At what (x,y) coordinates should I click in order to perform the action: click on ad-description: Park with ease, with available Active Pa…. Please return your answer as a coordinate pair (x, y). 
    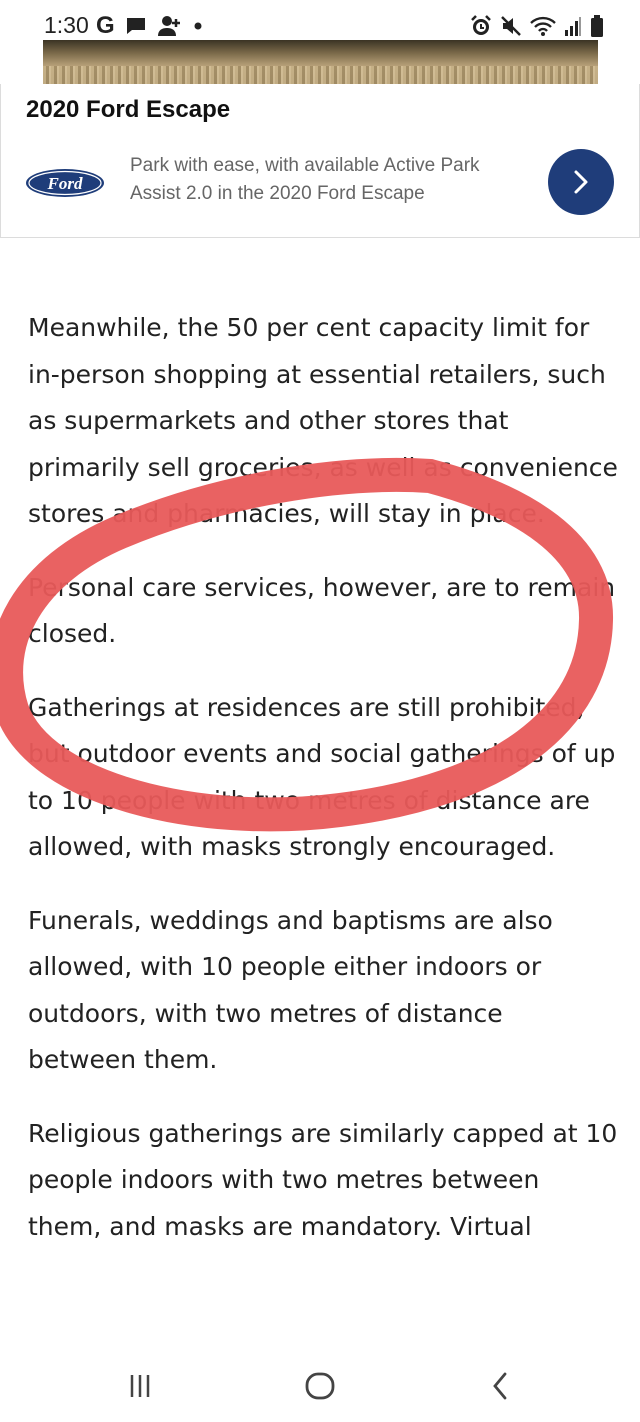
    Looking at the image, I should click on (320, 180).